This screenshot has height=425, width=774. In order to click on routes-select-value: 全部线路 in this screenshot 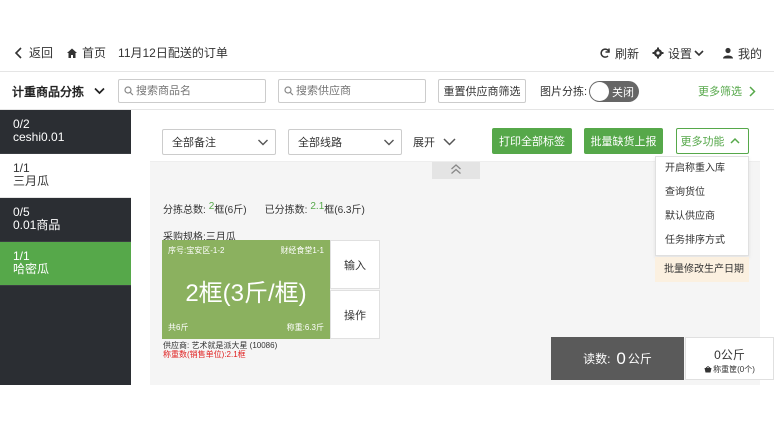, I will do `click(320, 143)`.